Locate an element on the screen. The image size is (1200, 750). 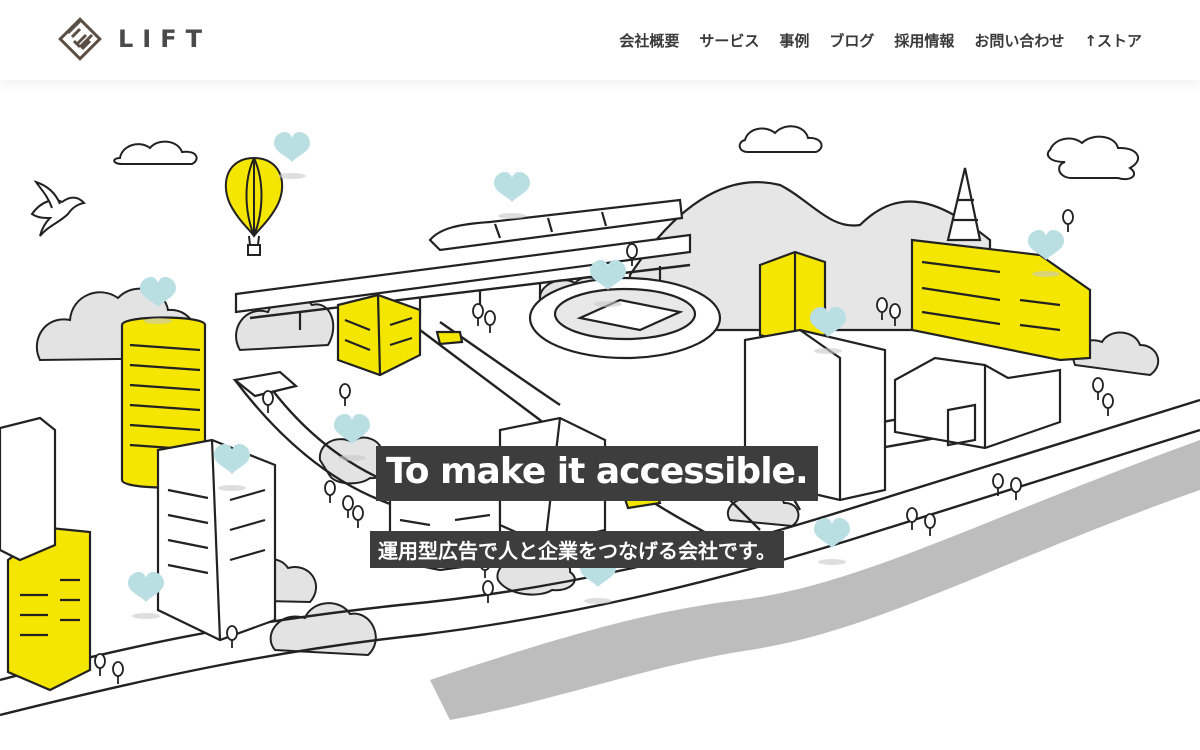
nav-item-contact: お問い合わせ is located at coordinates (1019, 40).